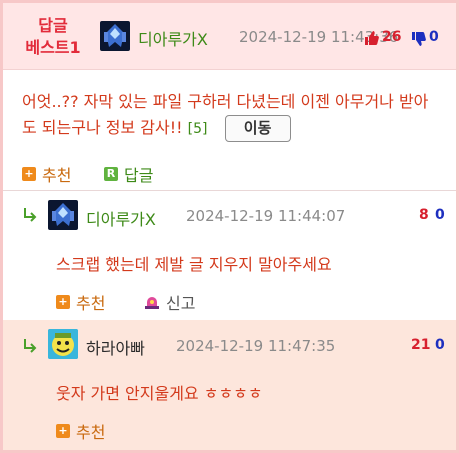 This screenshot has height=453, width=459. What do you see at coordinates (111, 174) in the screenshot?
I see `reply-r-icon: R` at bounding box center [111, 174].